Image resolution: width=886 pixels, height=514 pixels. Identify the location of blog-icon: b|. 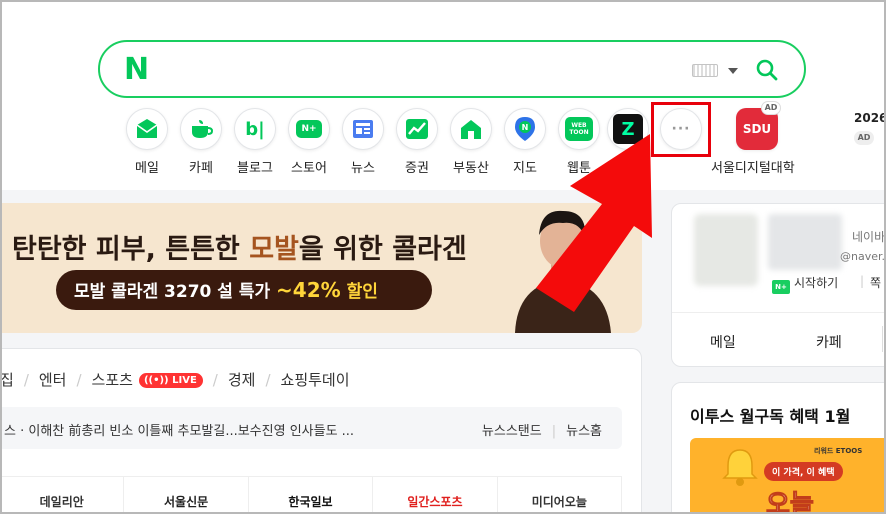
(255, 129).